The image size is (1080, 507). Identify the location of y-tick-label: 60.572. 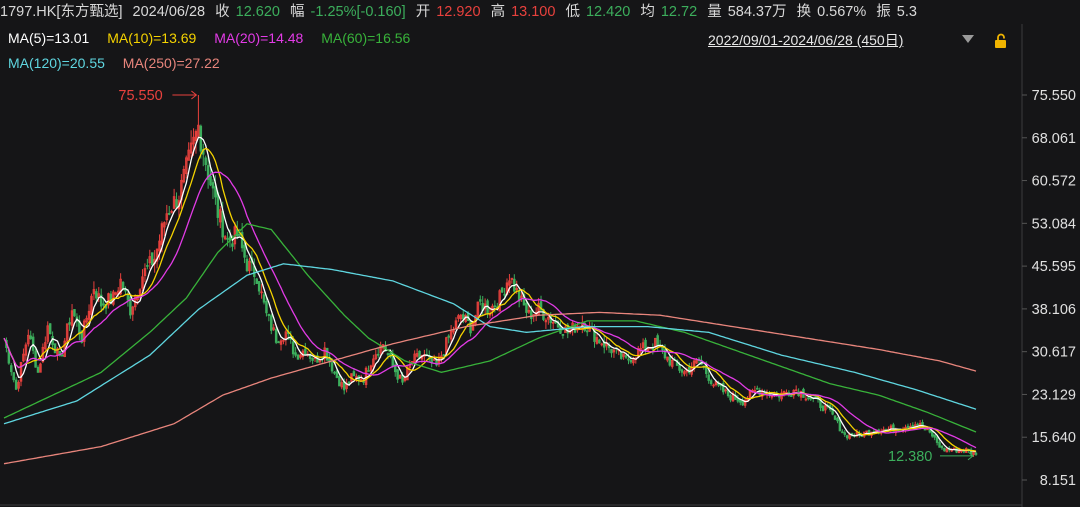
(1054, 182).